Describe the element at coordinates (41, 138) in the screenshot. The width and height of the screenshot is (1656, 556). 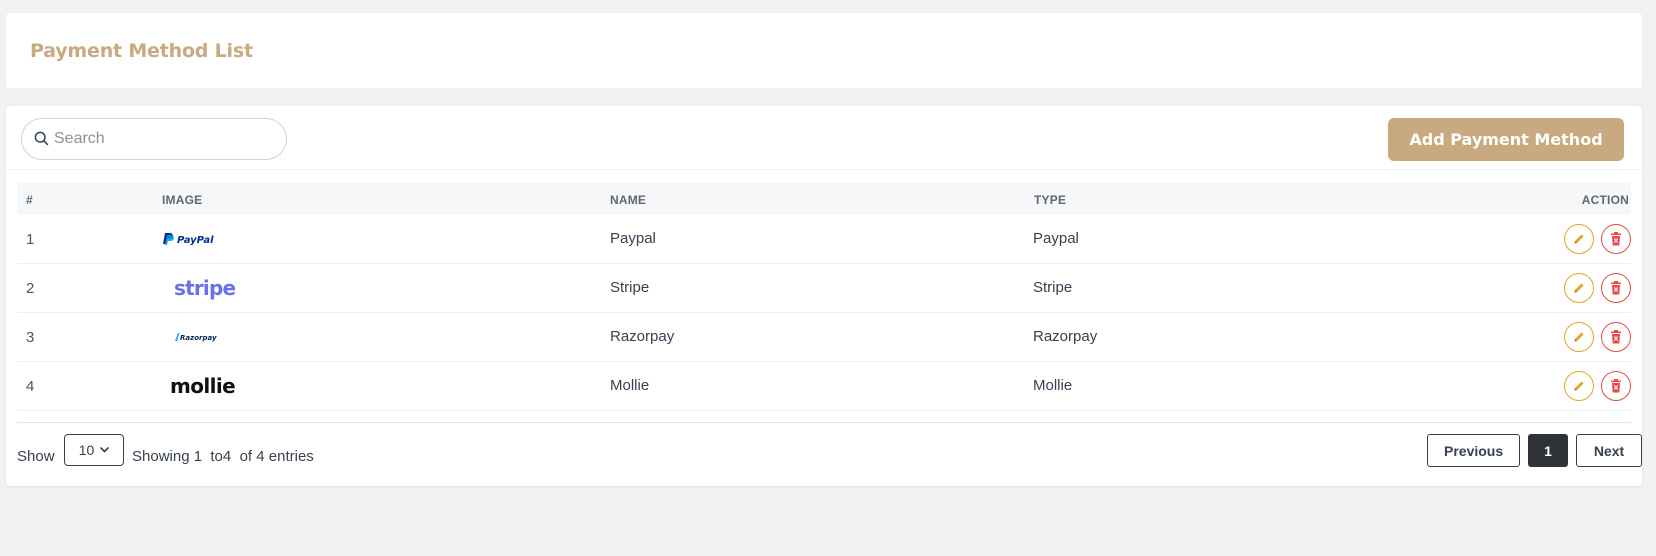
I see `search-icon` at that location.